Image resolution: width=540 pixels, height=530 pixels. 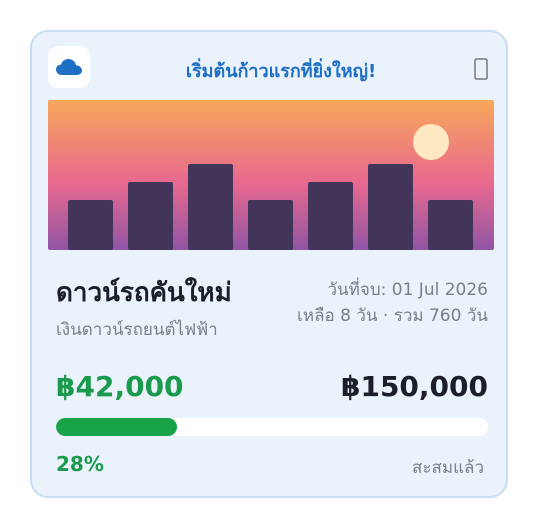 I want to click on amounts-row: ฿42,000 ฿150,000, so click(x=272, y=388).